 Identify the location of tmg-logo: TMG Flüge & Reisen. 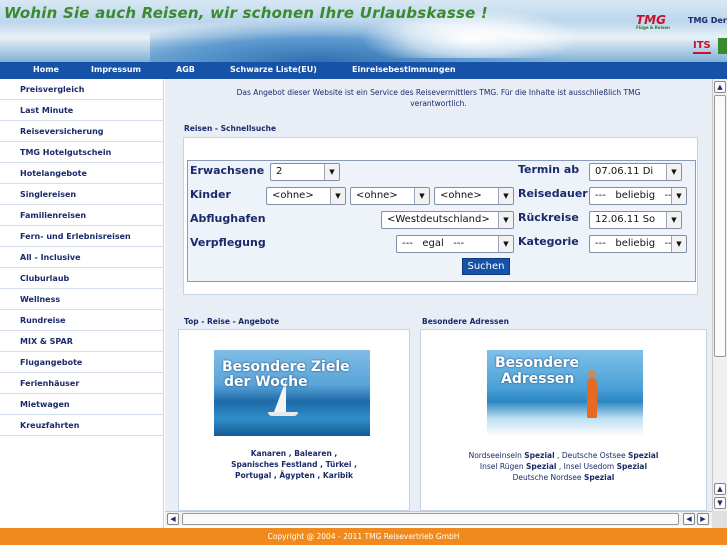
(653, 21).